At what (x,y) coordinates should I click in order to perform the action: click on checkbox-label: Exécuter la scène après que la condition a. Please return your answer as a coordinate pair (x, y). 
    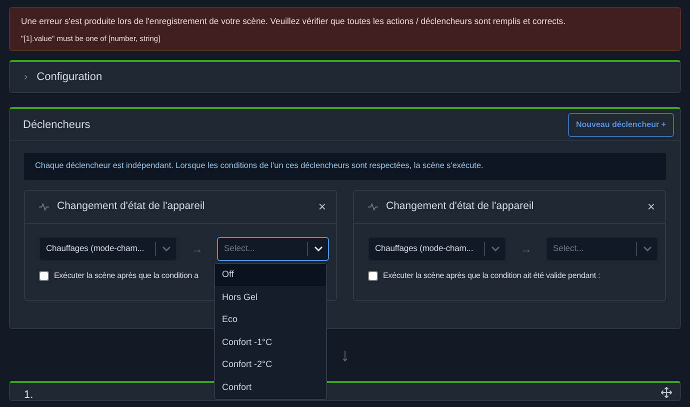
    Looking at the image, I should click on (126, 276).